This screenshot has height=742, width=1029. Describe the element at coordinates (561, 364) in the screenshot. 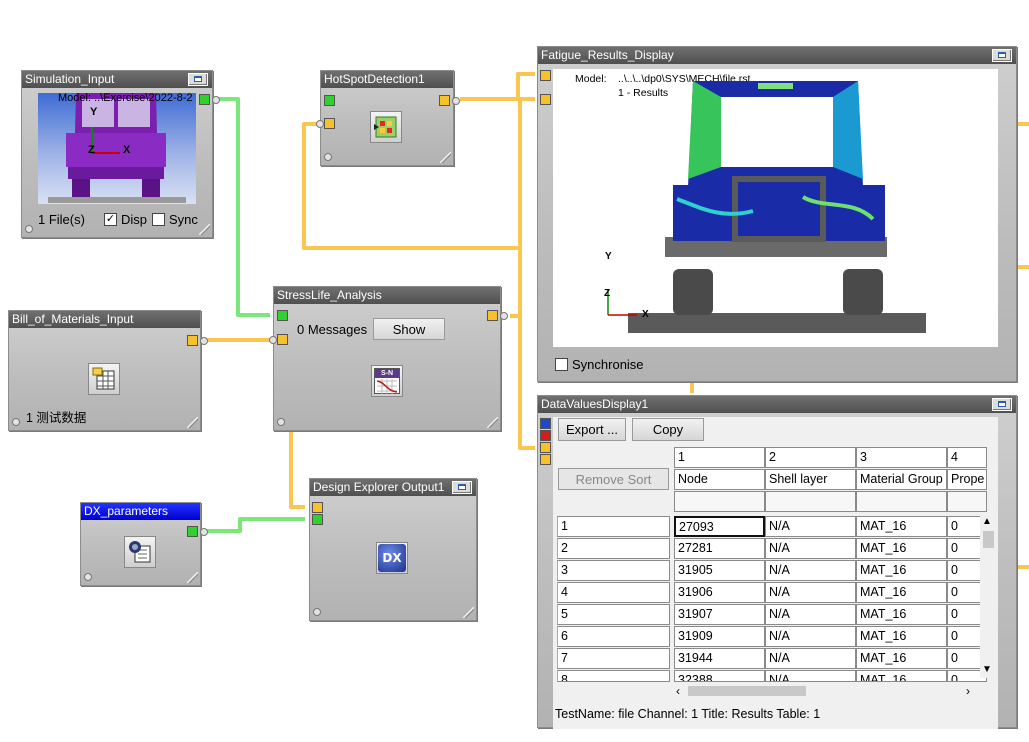

I see `synchronise-checkbox` at that location.